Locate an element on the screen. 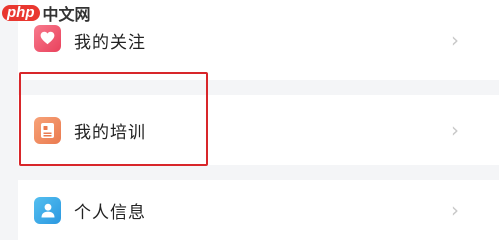 This screenshot has width=499, height=240. user-icon is located at coordinates (47, 210).